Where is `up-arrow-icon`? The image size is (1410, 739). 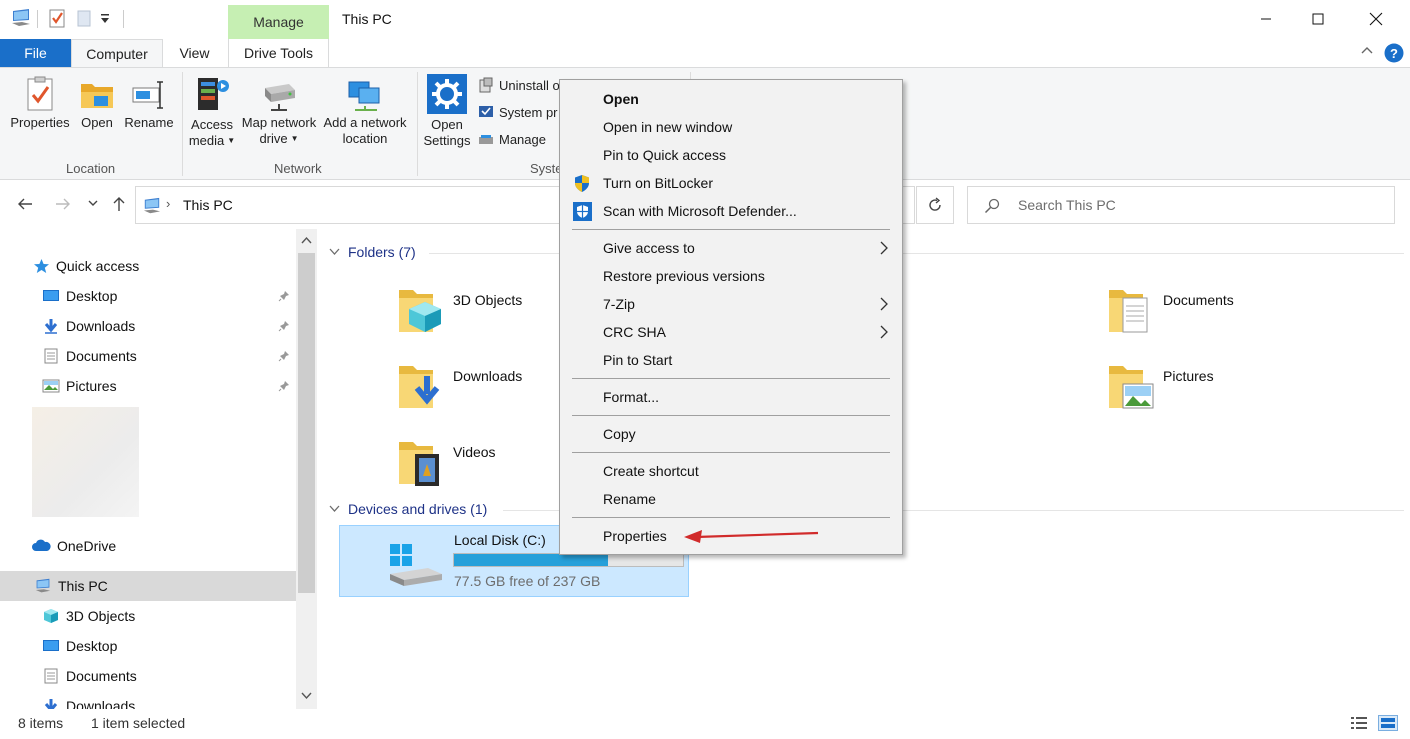 up-arrow-icon is located at coordinates (119, 204).